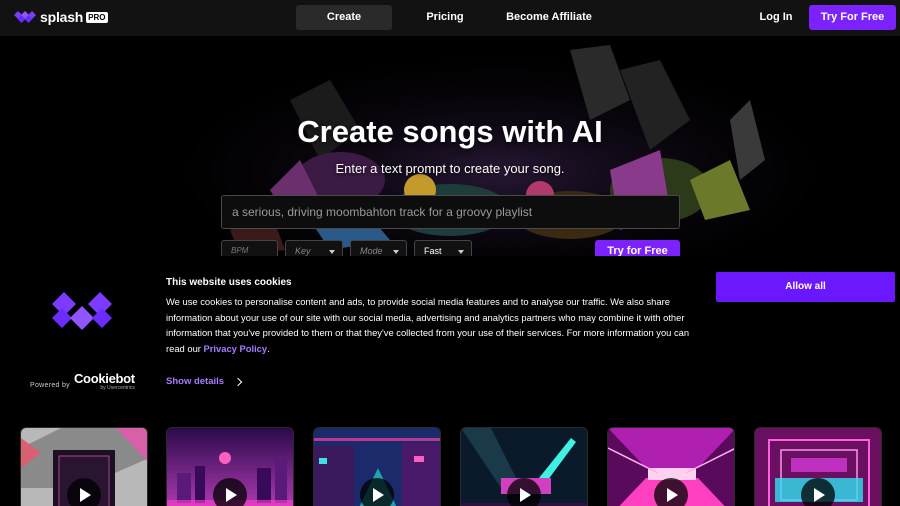  What do you see at coordinates (229, 282) in the screenshot?
I see `cookie-title: This website uses cookies` at bounding box center [229, 282].